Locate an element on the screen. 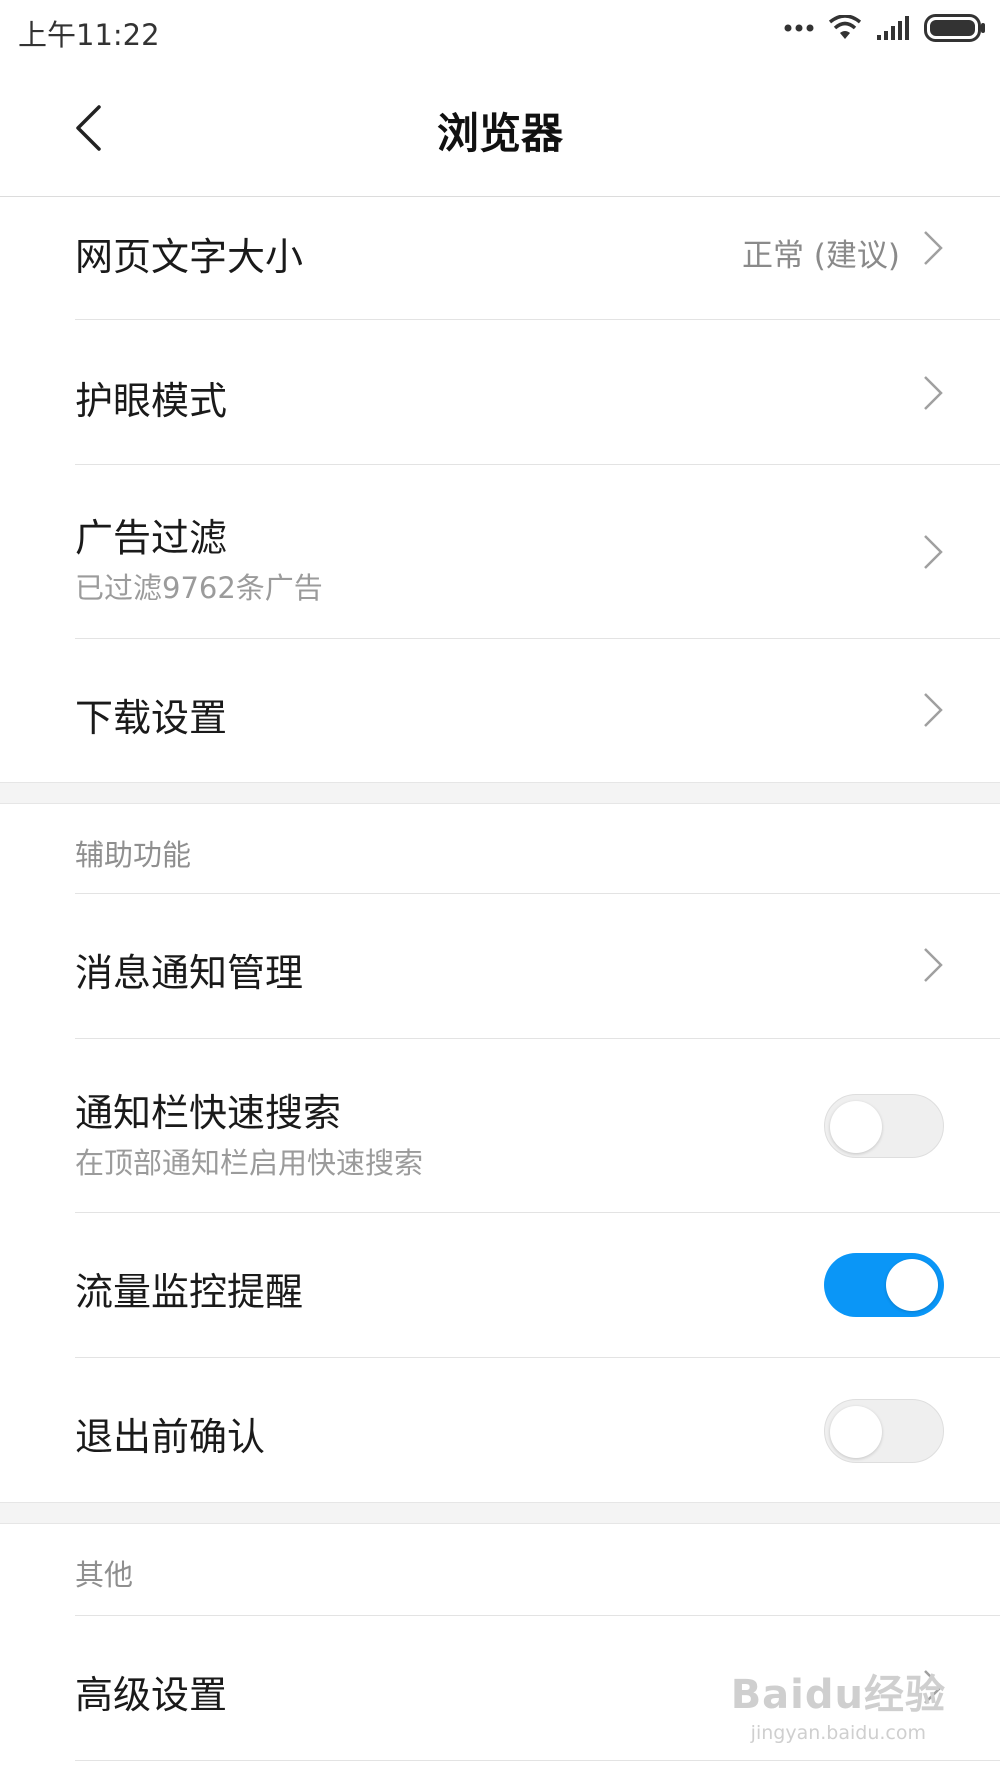 Image resolution: width=1000 pixels, height=1778 pixels. row-label: 高级设置 is located at coordinates (151, 1695).